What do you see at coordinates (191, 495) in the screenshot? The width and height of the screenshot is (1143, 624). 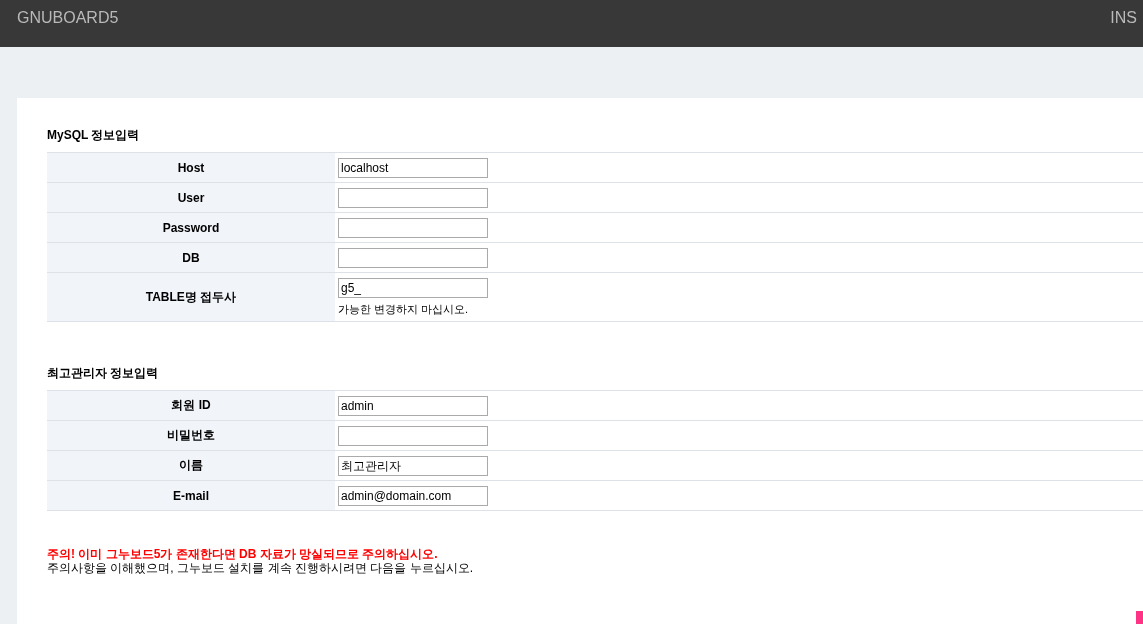 I see `field-label: E-mail` at bounding box center [191, 495].